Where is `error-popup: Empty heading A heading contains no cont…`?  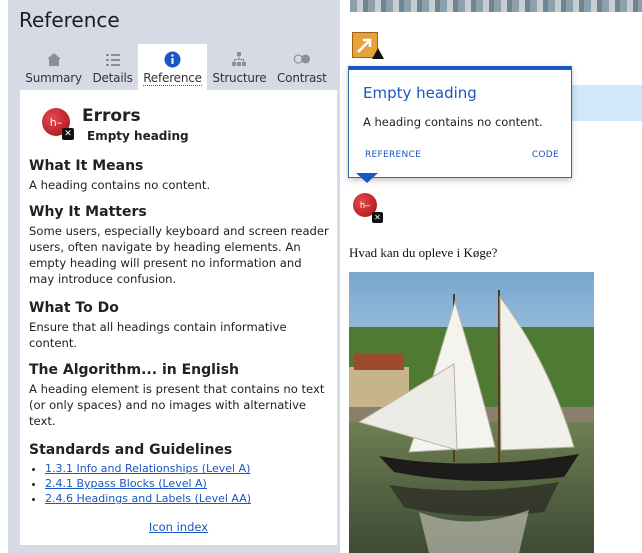 error-popup: Empty heading A heading contains no cont… is located at coordinates (460, 122).